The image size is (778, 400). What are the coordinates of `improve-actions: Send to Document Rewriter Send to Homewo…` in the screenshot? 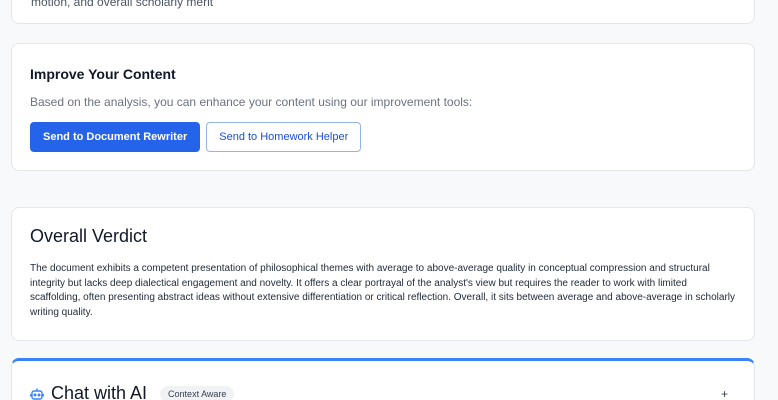 It's located at (383, 137).